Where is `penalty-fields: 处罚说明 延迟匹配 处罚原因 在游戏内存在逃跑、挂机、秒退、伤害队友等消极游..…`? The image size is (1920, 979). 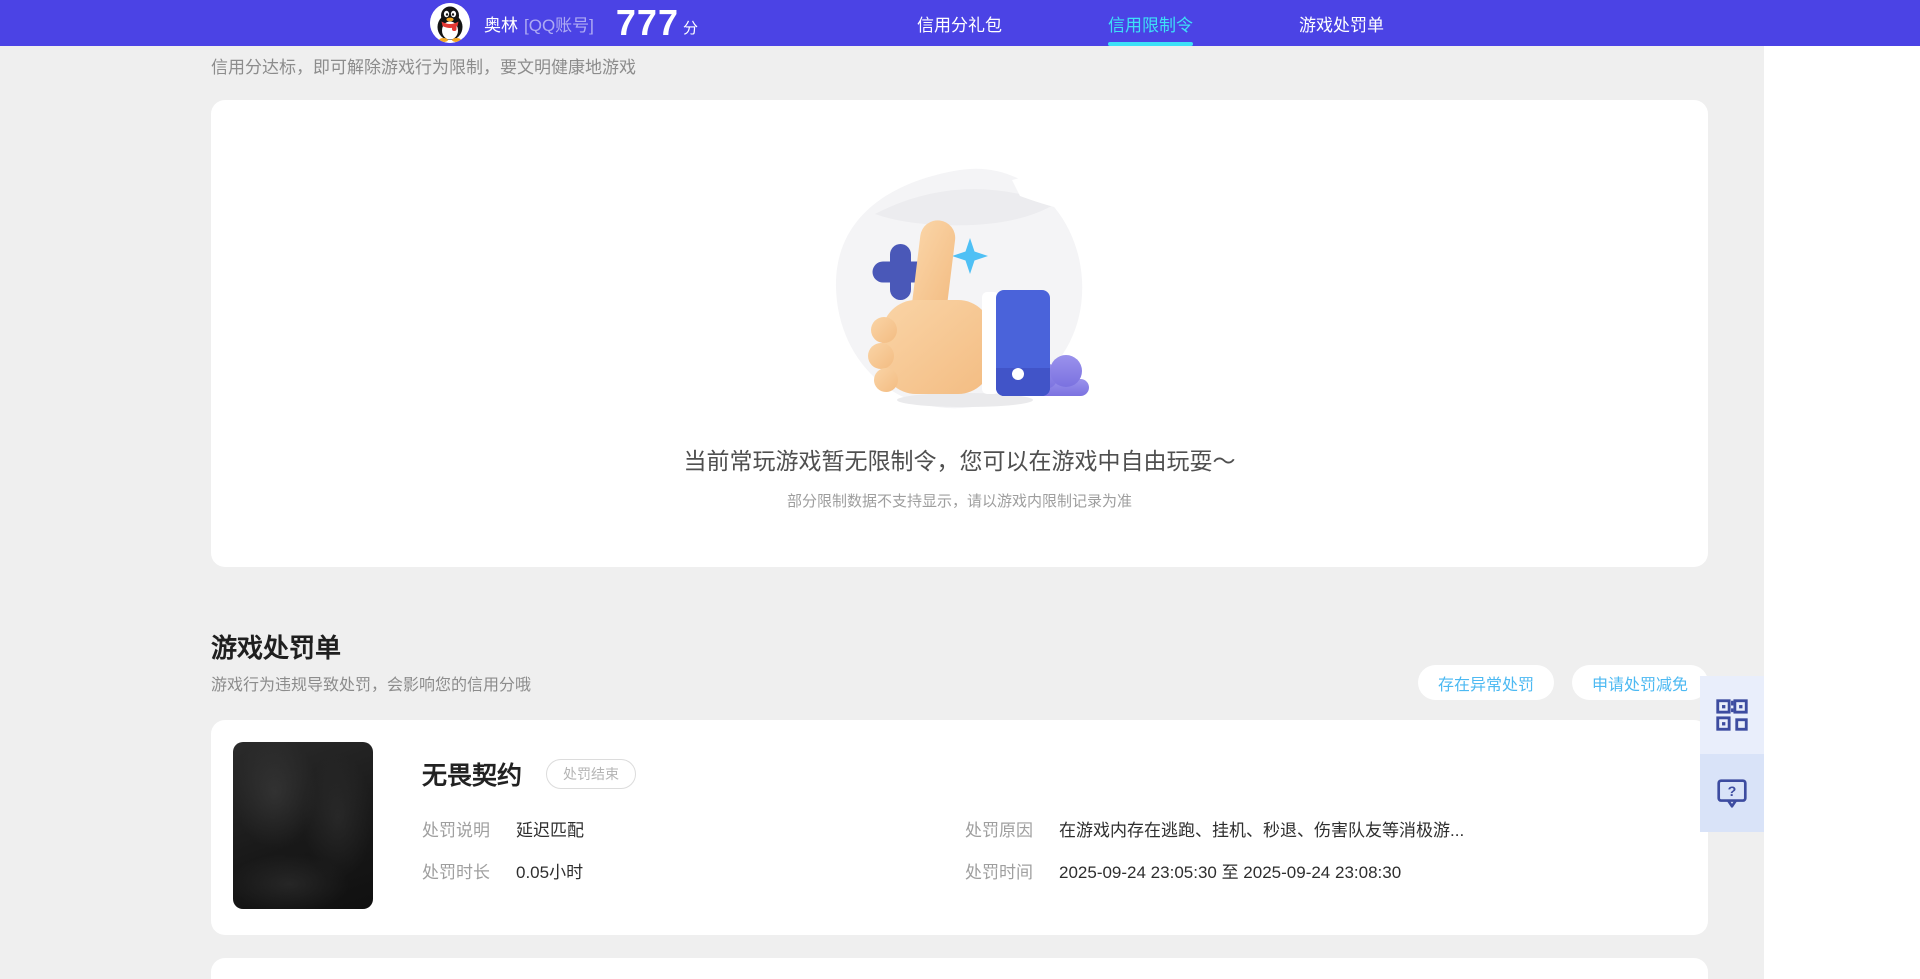 penalty-fields: 处罚说明 延迟匹配 处罚原因 在游戏内存在逃跑、挂机、秒退、伤害队友等消极游..… is located at coordinates (1047, 849).